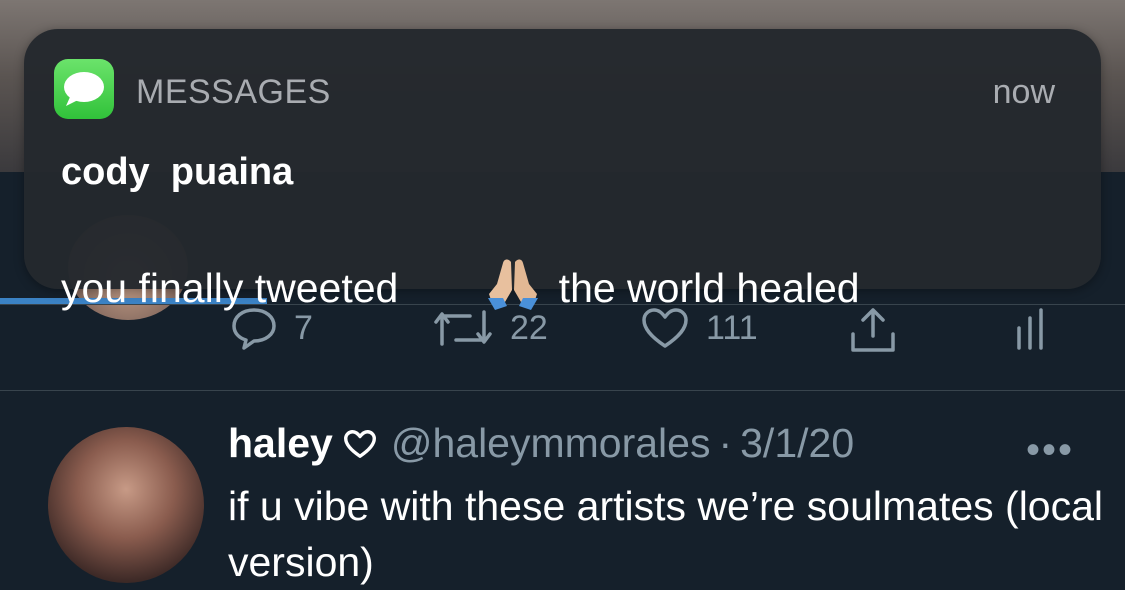 The height and width of the screenshot is (590, 1125). Describe the element at coordinates (478, 288) in the screenshot. I see `folded-hands-emoji-icon` at that location.